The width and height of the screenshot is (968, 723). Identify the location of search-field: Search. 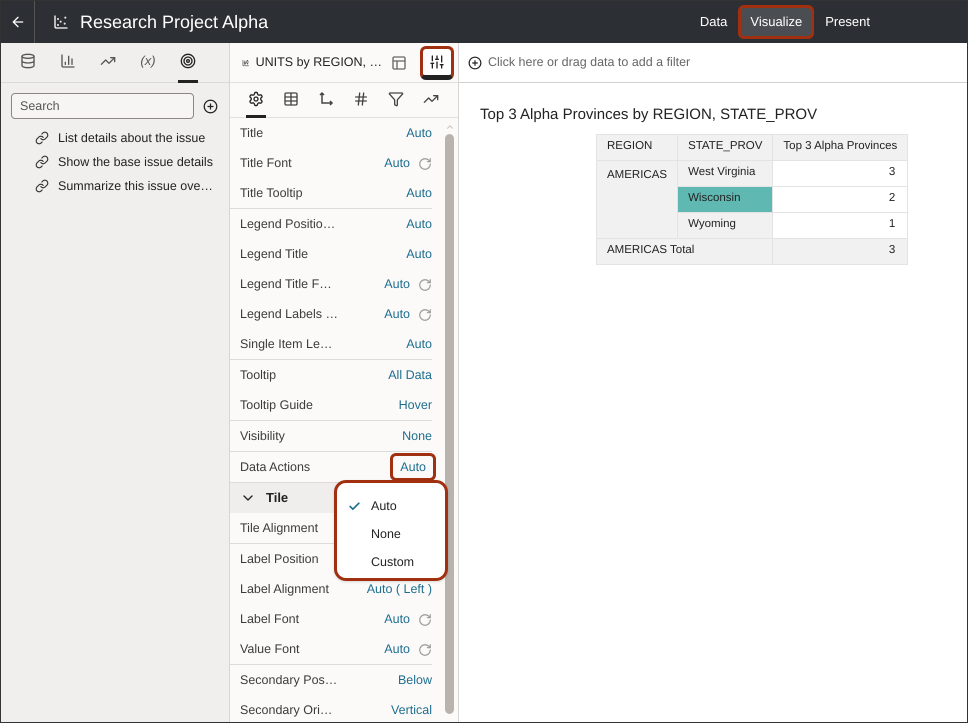
(102, 106).